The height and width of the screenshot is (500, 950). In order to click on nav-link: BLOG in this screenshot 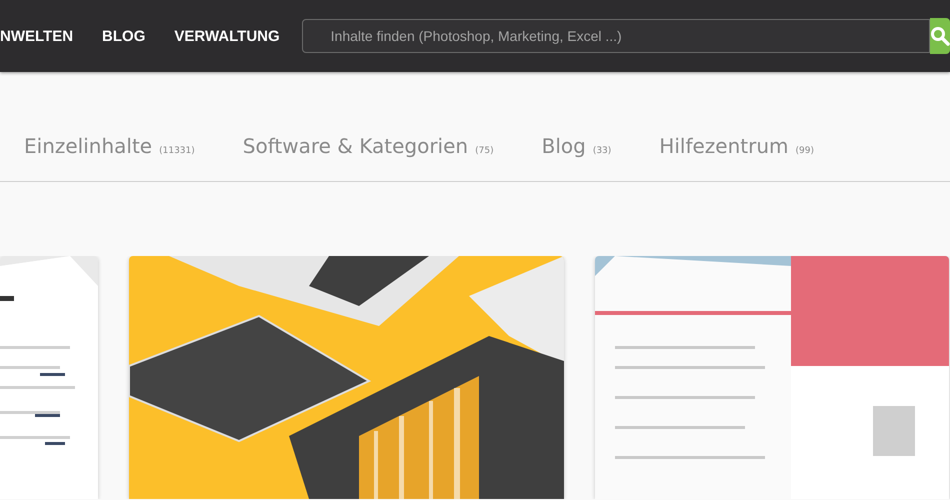, I will do `click(124, 36)`.